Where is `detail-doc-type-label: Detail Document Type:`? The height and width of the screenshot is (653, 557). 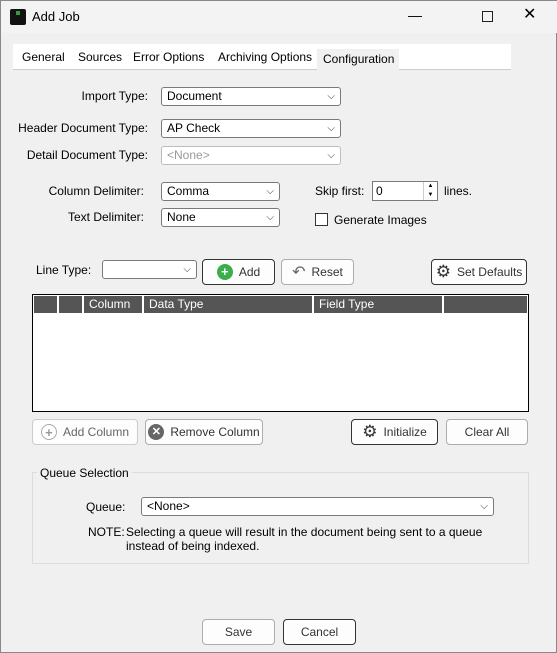
detail-doc-type-label: Detail Document Type: is located at coordinates (87, 155).